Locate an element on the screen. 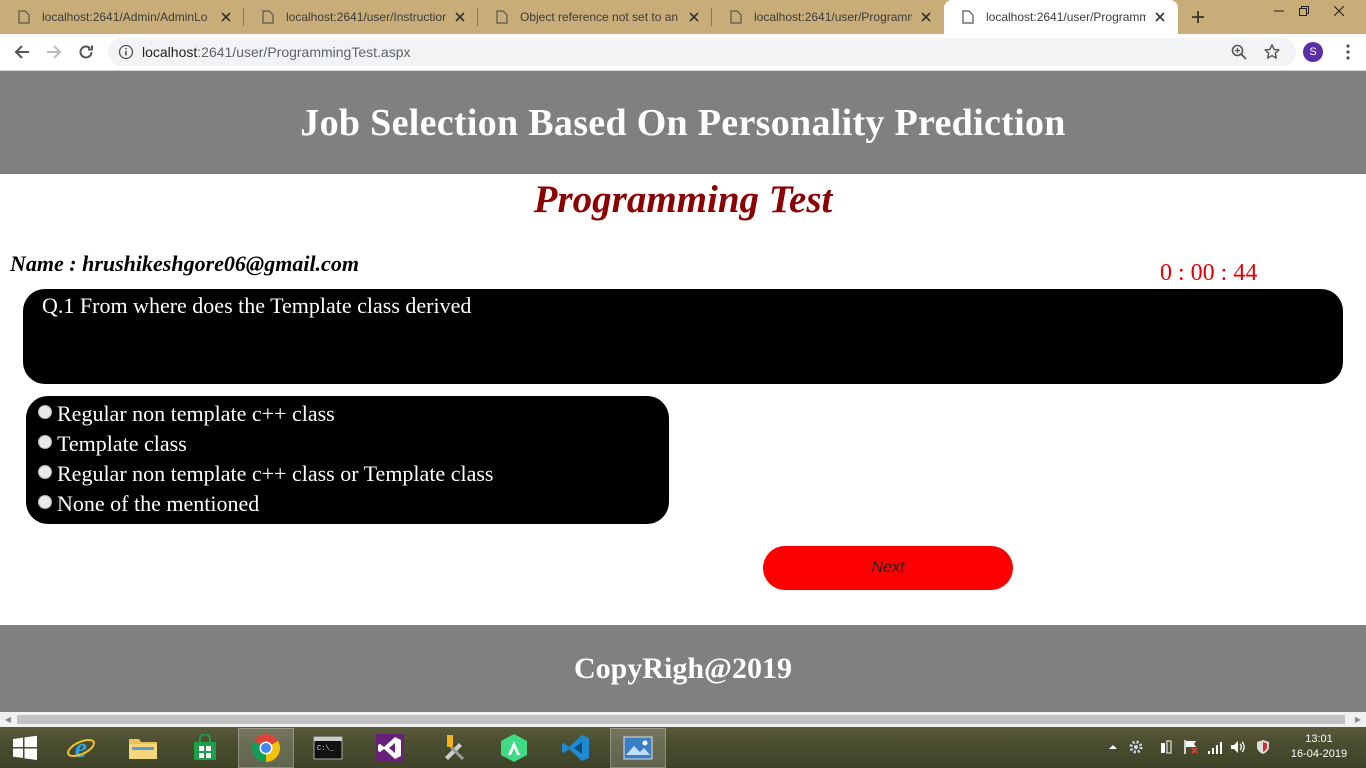 The height and width of the screenshot is (768, 1366). tray-network-drive is located at coordinates (1136, 747).